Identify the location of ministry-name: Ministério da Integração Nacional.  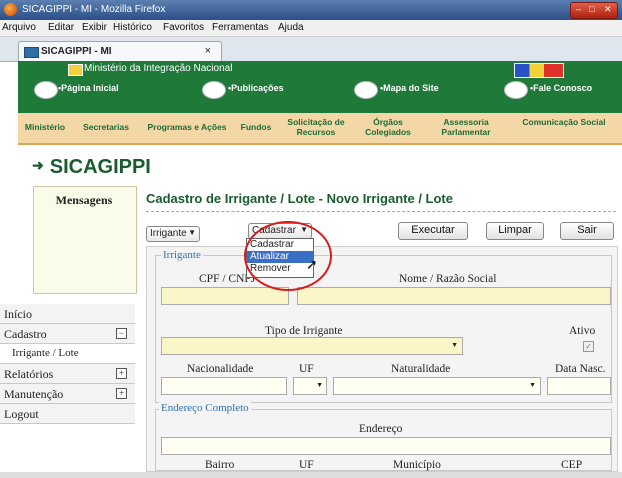
(158, 68).